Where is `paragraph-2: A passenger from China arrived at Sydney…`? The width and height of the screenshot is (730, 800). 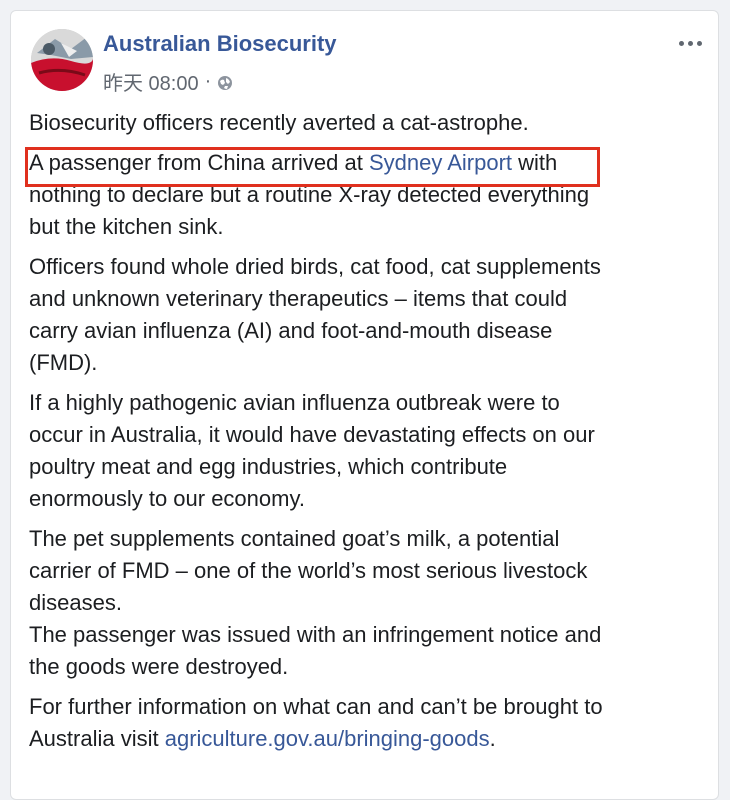 paragraph-2: A passenger from China arrived at Sydney… is located at coordinates (309, 194).